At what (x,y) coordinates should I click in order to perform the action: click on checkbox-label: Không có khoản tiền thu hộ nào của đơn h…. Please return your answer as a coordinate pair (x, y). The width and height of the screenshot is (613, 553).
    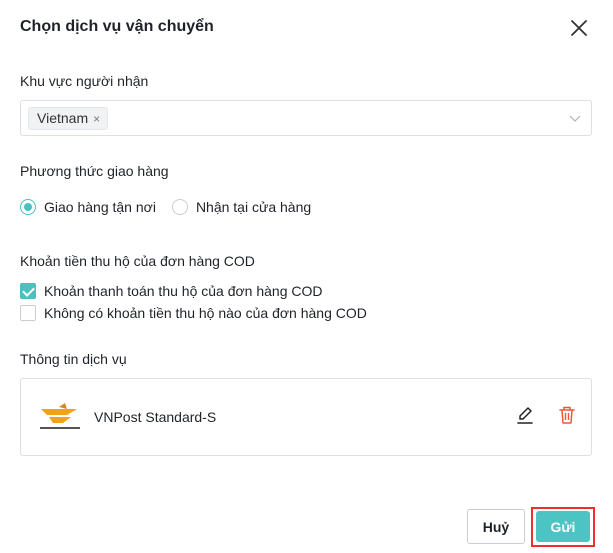
    Looking at the image, I should click on (205, 313).